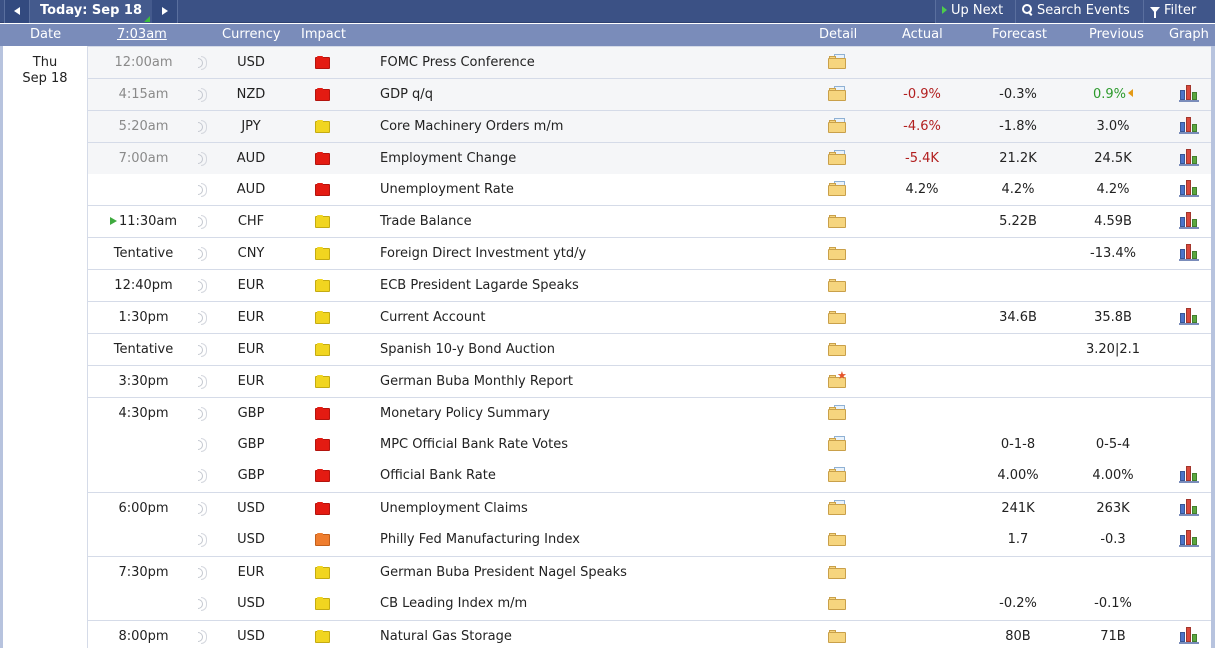 The width and height of the screenshot is (1215, 648). Describe the element at coordinates (447, 189) in the screenshot. I see `event-title: Unemployment Rate` at that location.